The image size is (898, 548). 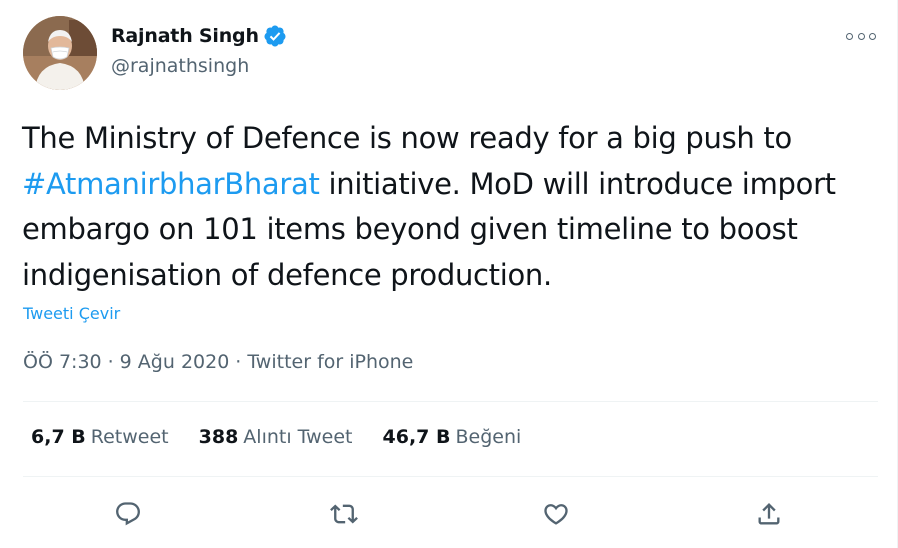 I want to click on author-handle: @rajnathsingh, so click(x=180, y=66).